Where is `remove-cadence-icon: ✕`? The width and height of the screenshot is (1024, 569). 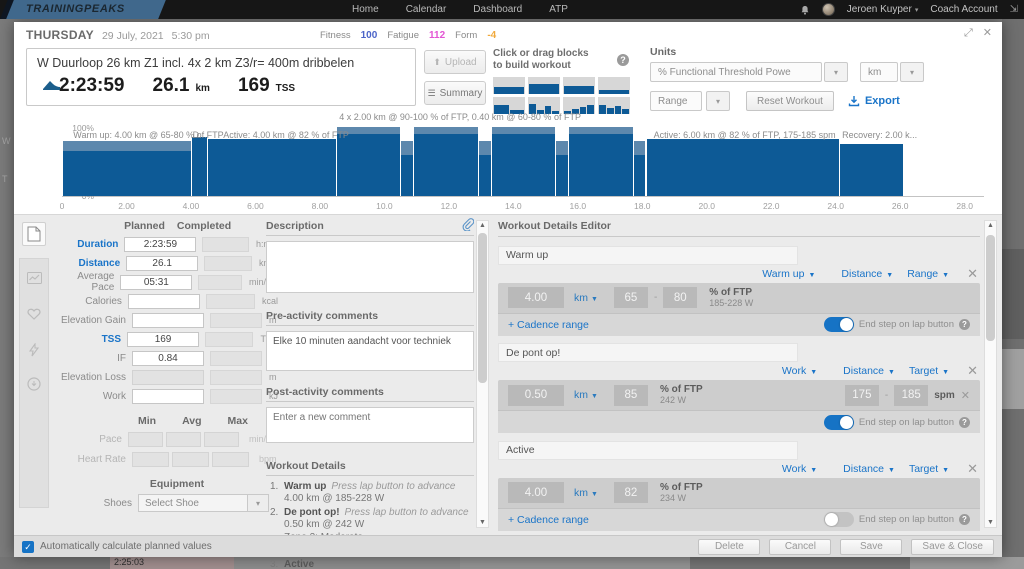
remove-cadence-icon: ✕ is located at coordinates (965, 395).